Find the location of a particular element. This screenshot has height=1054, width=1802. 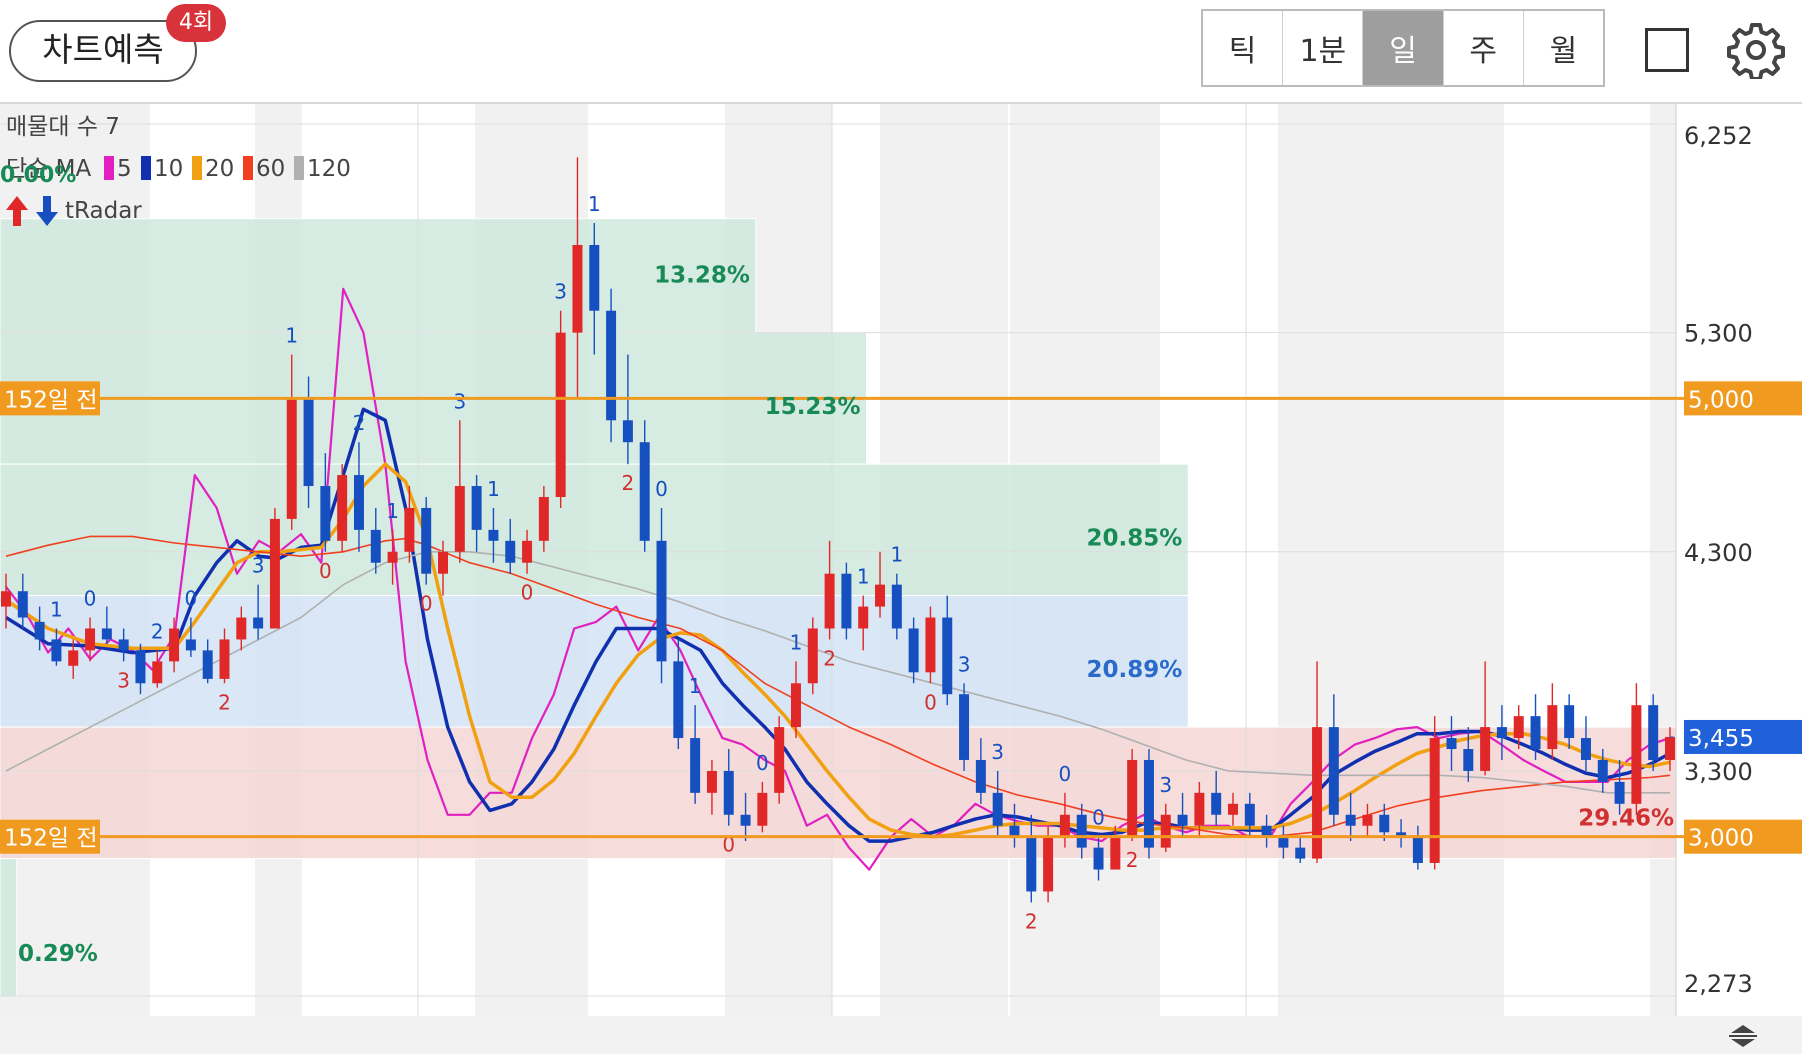

tab-1min: 1분 is located at coordinates (1323, 48).